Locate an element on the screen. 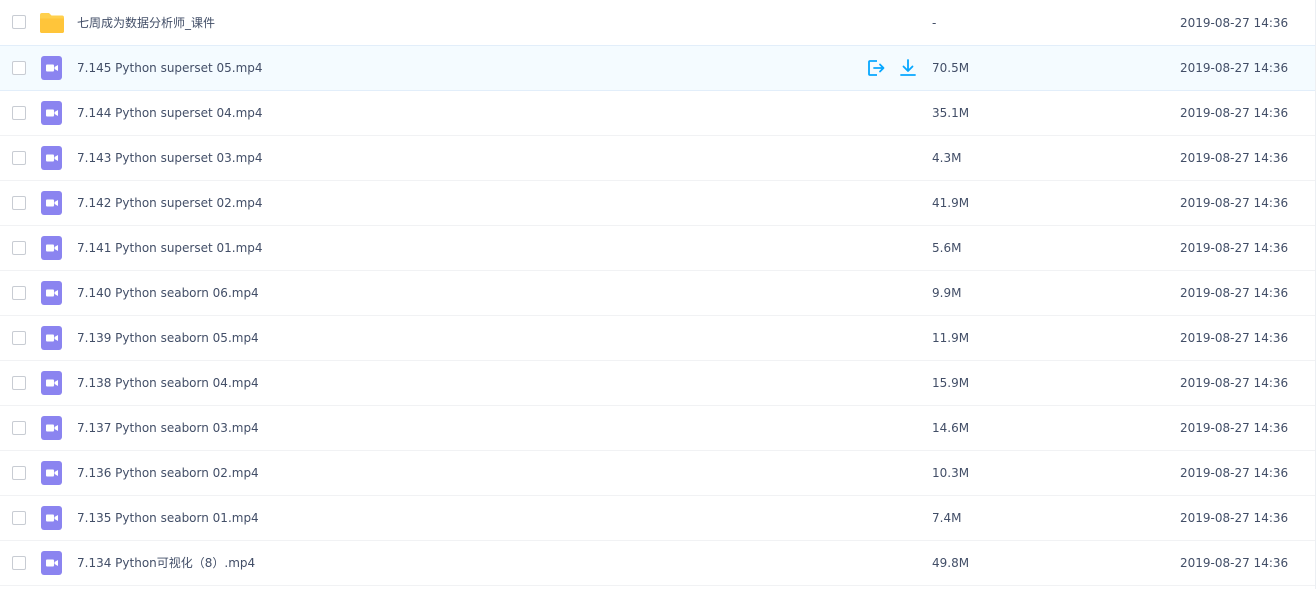 The height and width of the screenshot is (589, 1316). file-size: - is located at coordinates (934, 23).